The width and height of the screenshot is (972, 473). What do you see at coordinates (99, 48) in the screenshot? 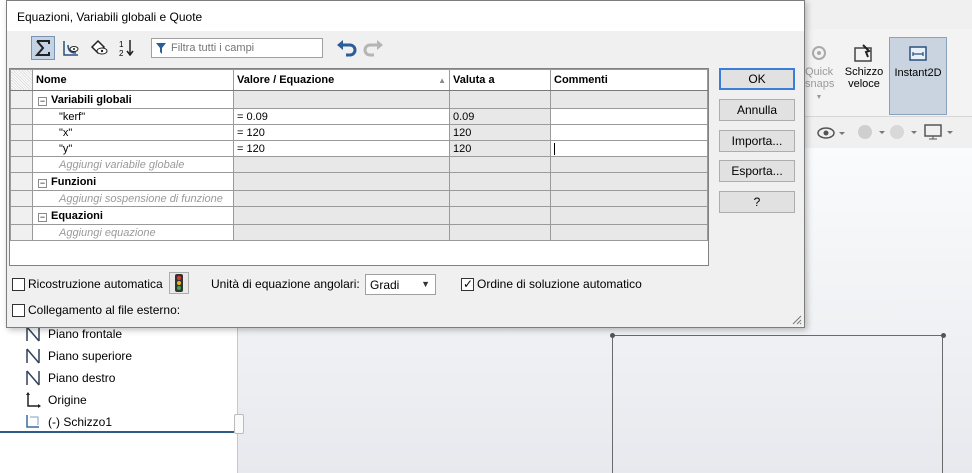
I see `equations-view-button` at bounding box center [99, 48].